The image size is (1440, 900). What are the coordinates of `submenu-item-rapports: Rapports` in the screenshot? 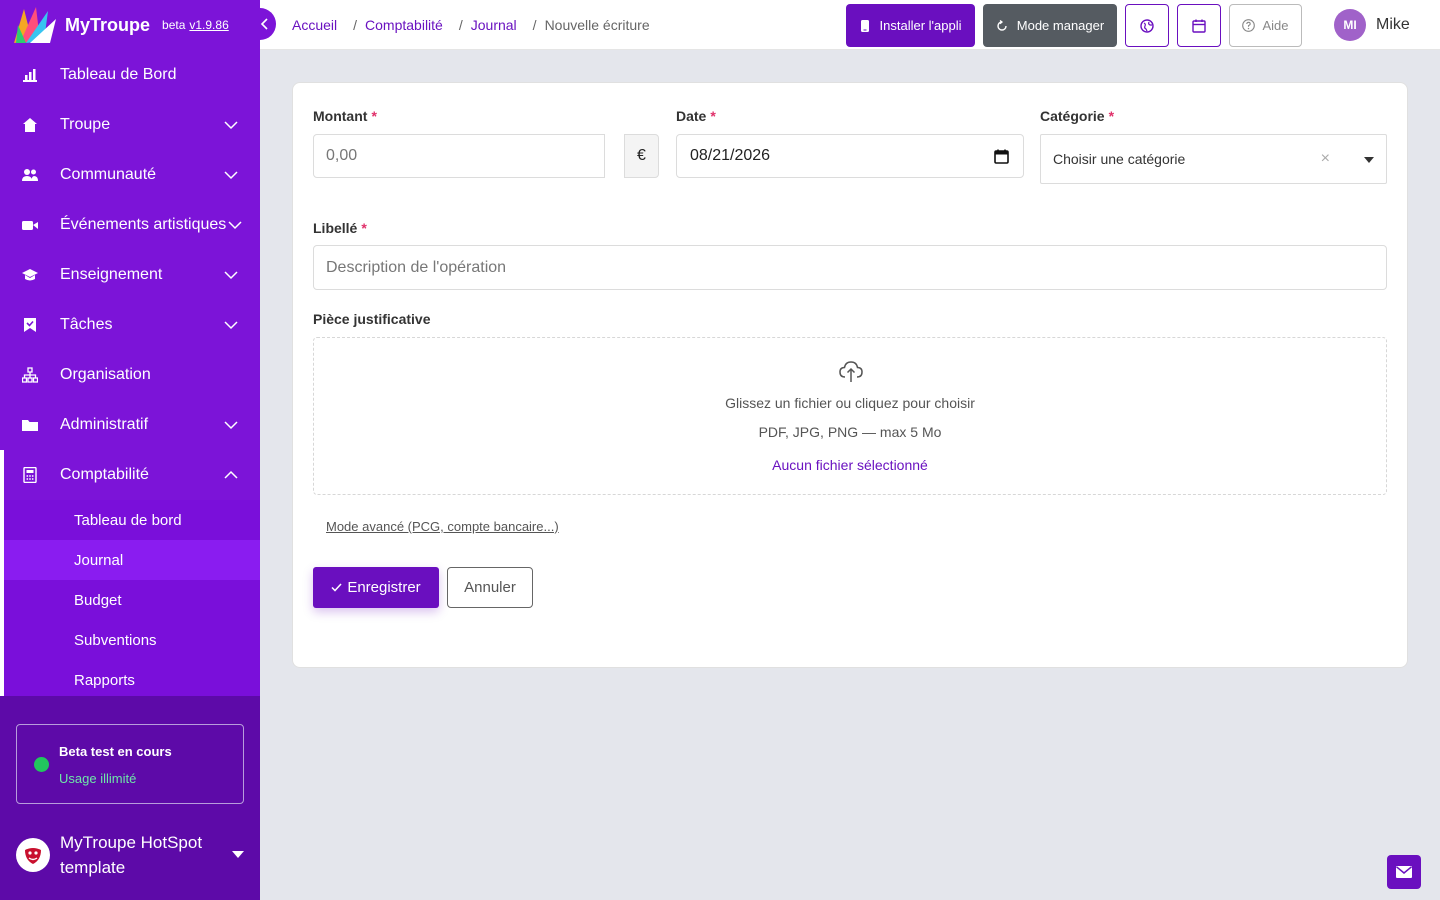 It's located at (132, 680).